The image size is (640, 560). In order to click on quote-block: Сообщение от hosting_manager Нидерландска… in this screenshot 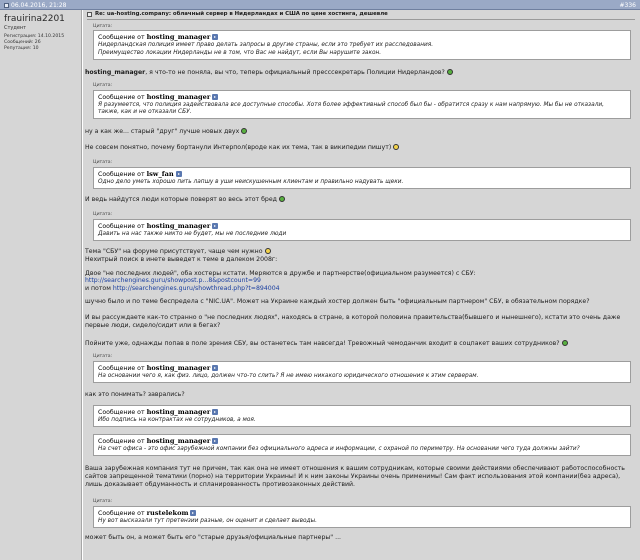, I will do `click(362, 45)`.